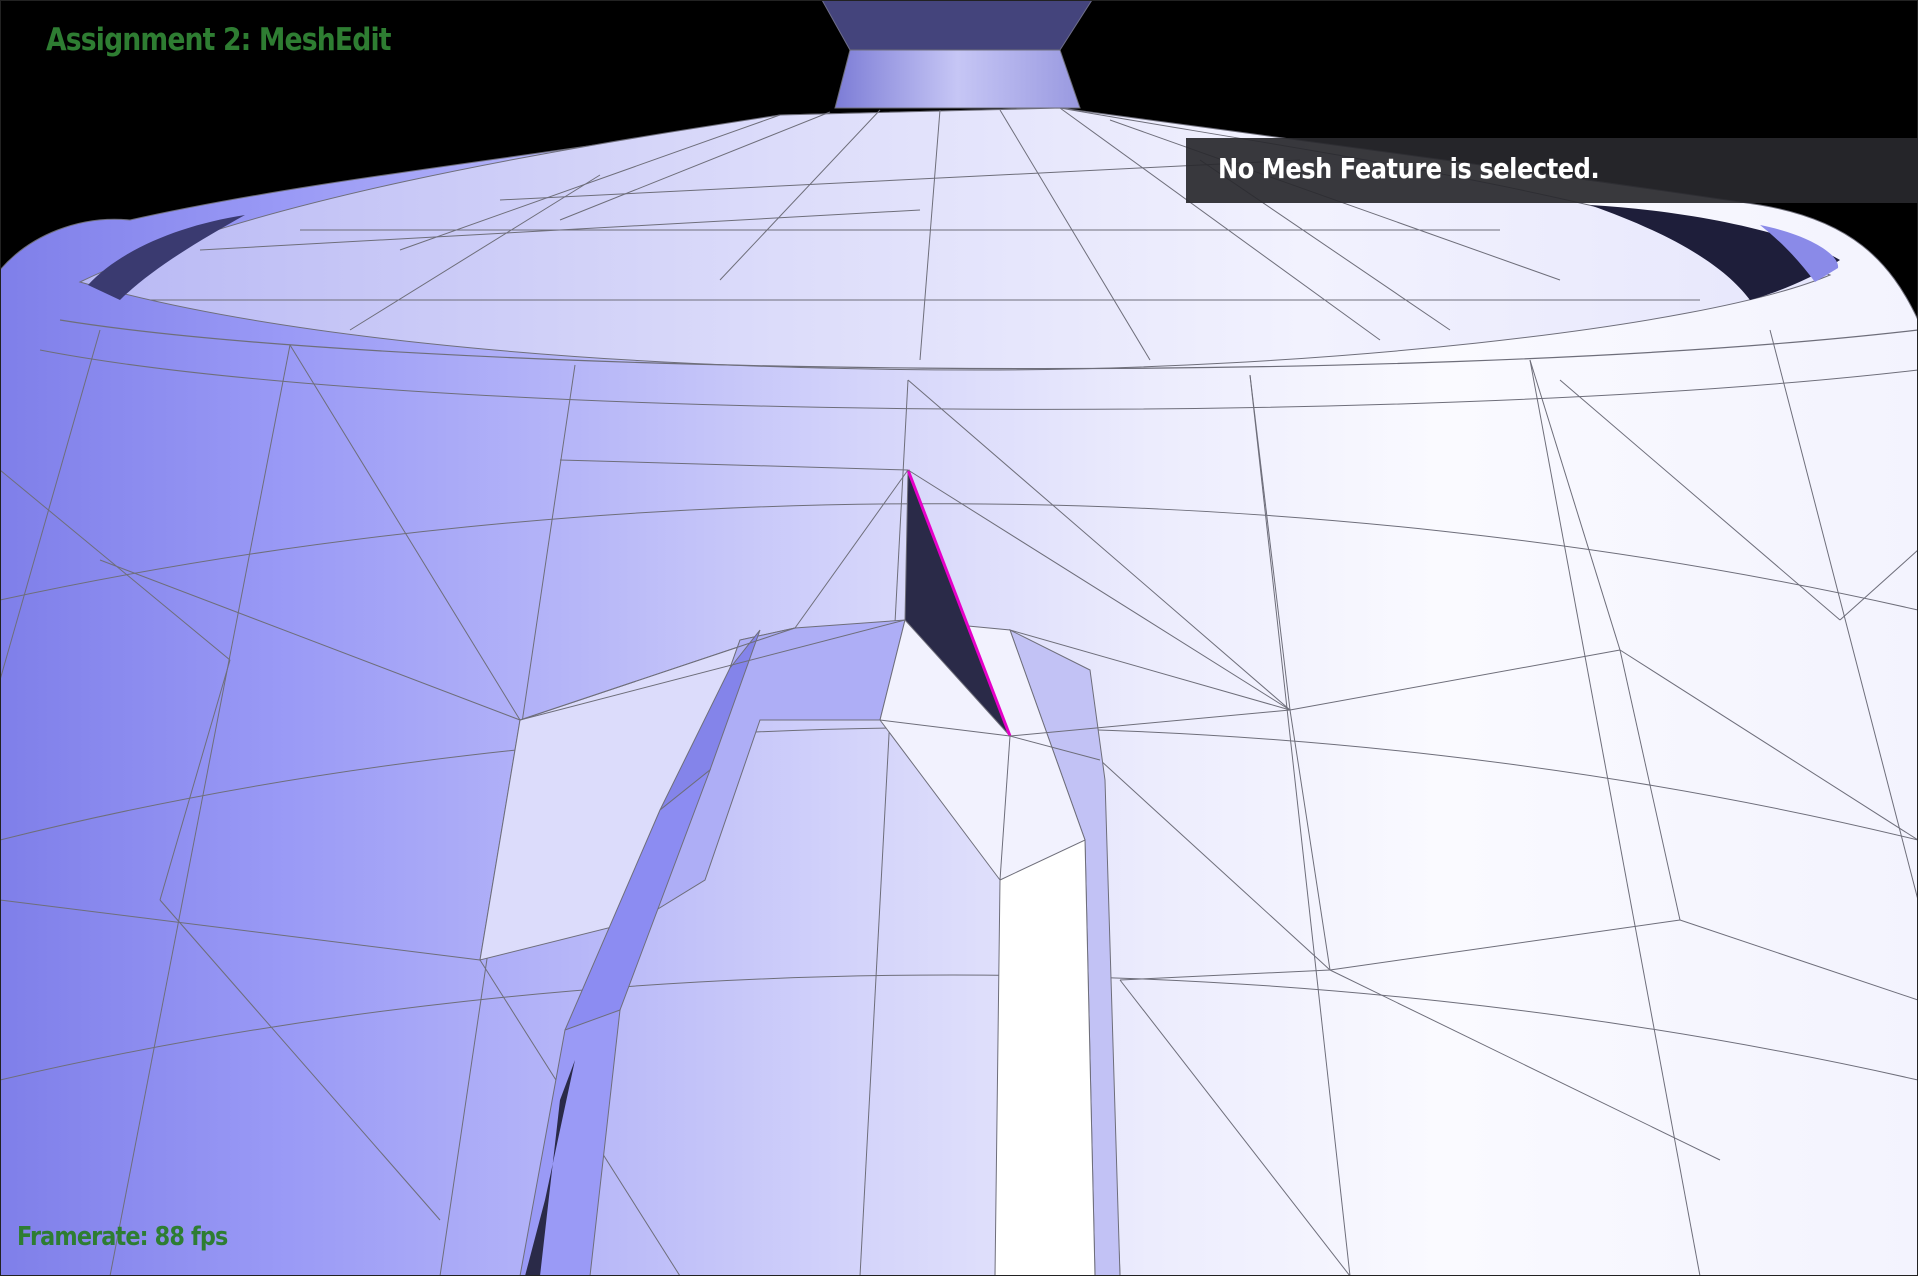 The width and height of the screenshot is (1918, 1276). What do you see at coordinates (1409, 168) in the screenshot?
I see `selection-status-text: No Mesh Feature is selected.` at bounding box center [1409, 168].